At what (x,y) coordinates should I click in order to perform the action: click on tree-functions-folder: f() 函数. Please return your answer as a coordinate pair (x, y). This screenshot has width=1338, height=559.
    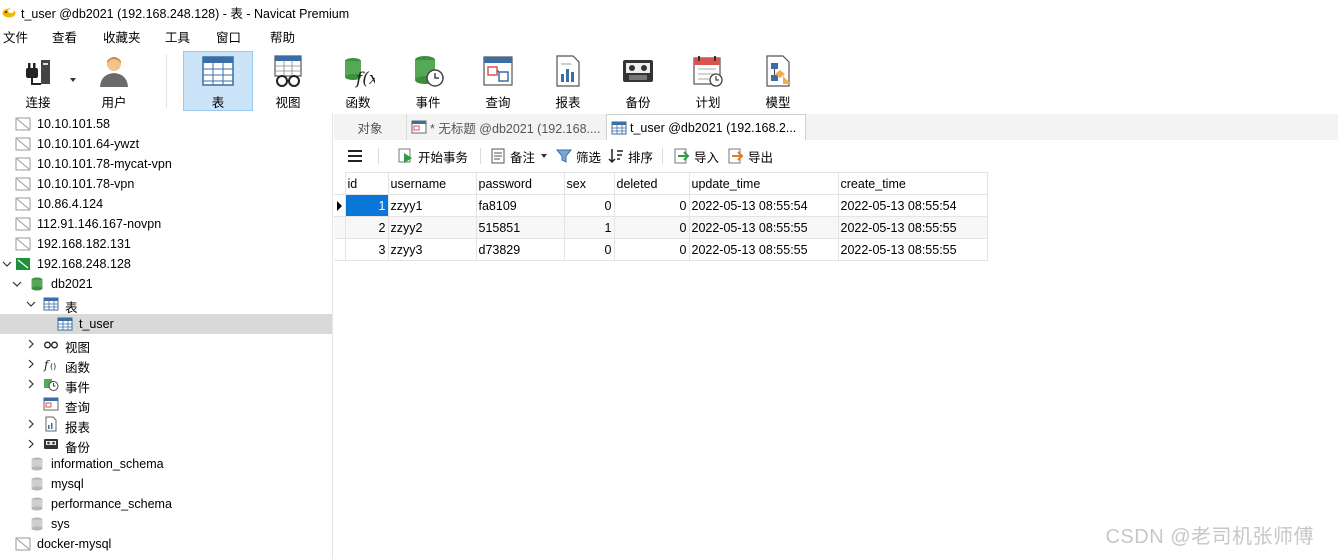
    Looking at the image, I should click on (166, 364).